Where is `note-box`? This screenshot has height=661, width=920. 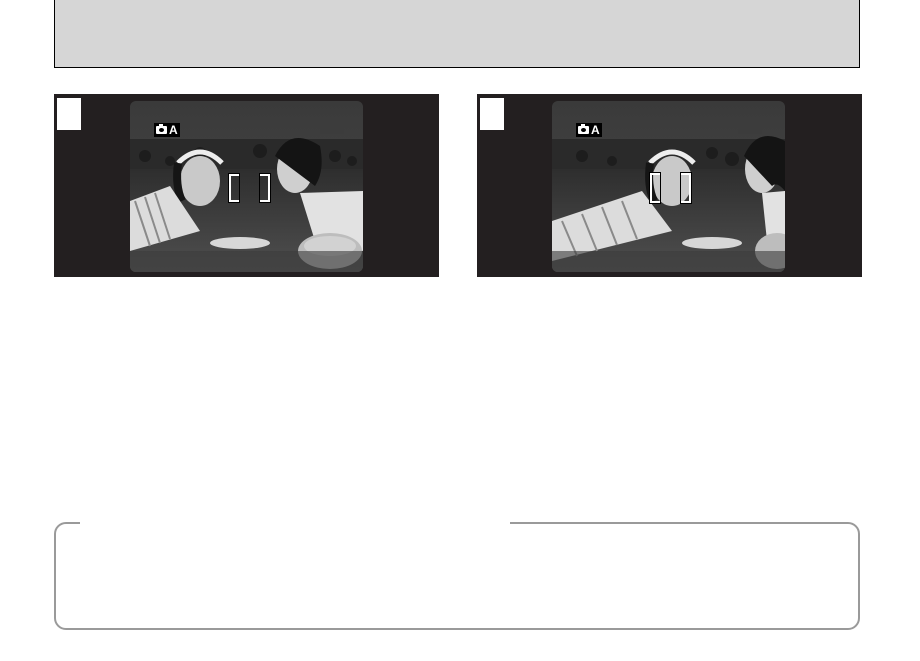 note-box is located at coordinates (457, 576).